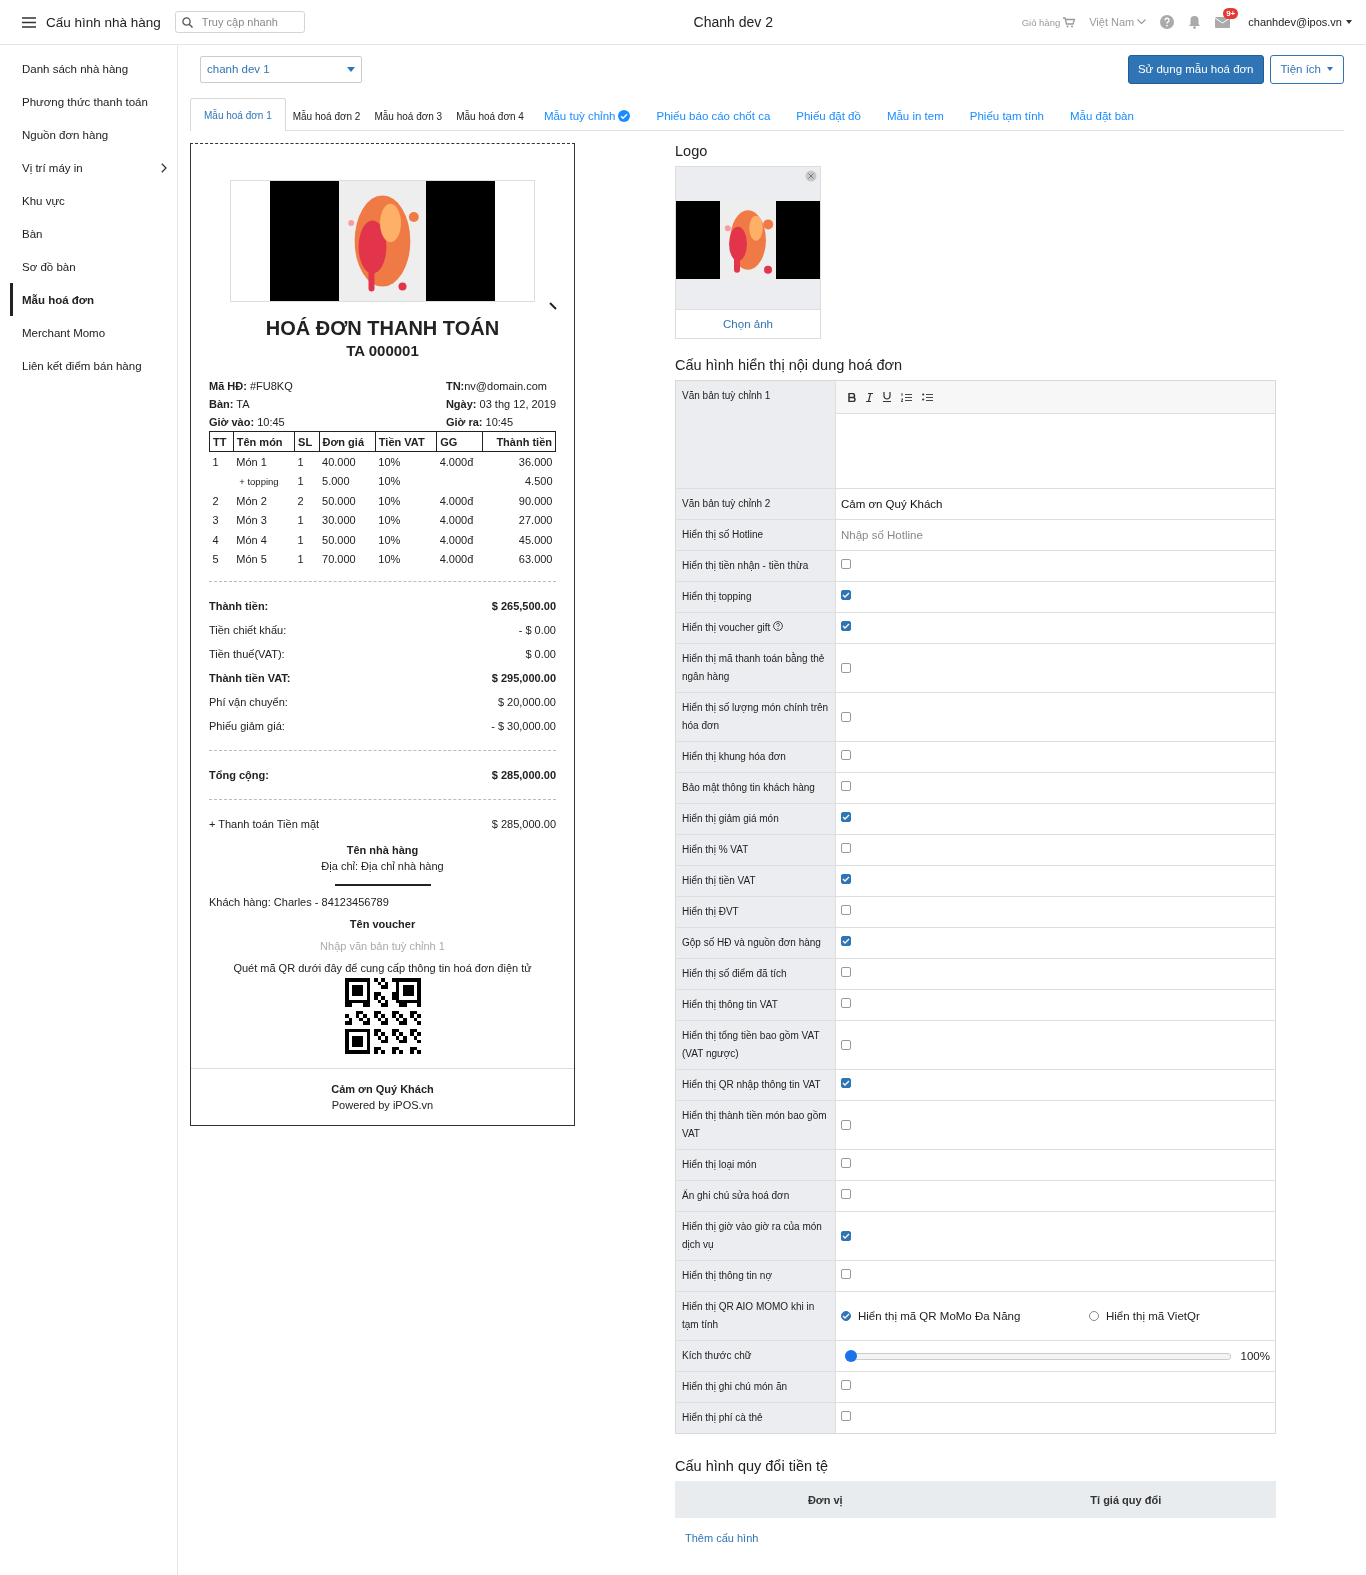  What do you see at coordinates (408, 115) in the screenshot?
I see `tab: Mẫu hoá đơn 3` at bounding box center [408, 115].